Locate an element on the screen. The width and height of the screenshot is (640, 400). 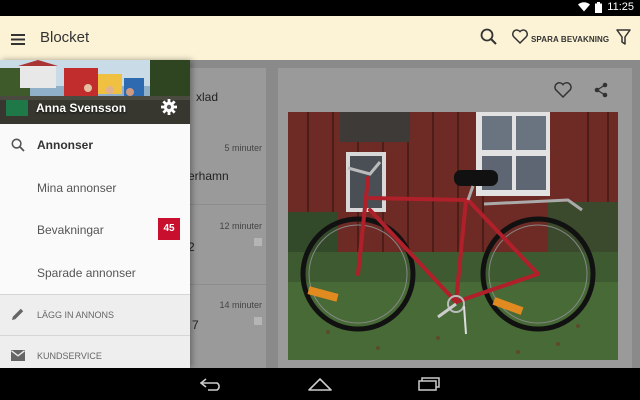
count-badge: 45 is located at coordinates (169, 229).